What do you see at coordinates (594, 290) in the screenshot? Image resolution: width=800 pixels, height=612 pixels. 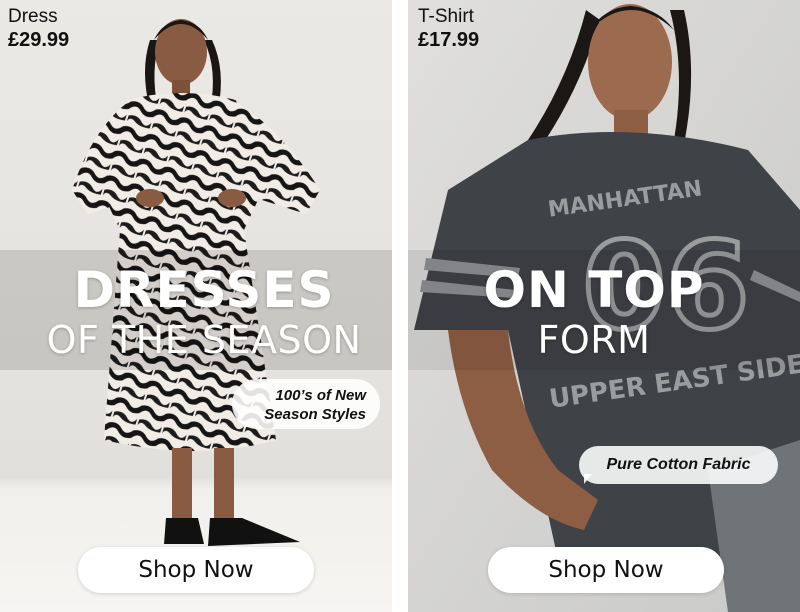 I see `headline-title: ON TOP` at bounding box center [594, 290].